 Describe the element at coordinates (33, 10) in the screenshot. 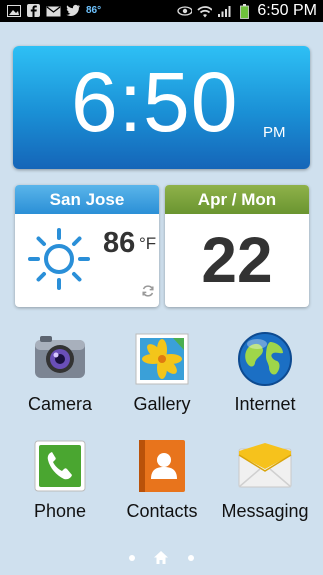

I see `facebook-icon` at that location.